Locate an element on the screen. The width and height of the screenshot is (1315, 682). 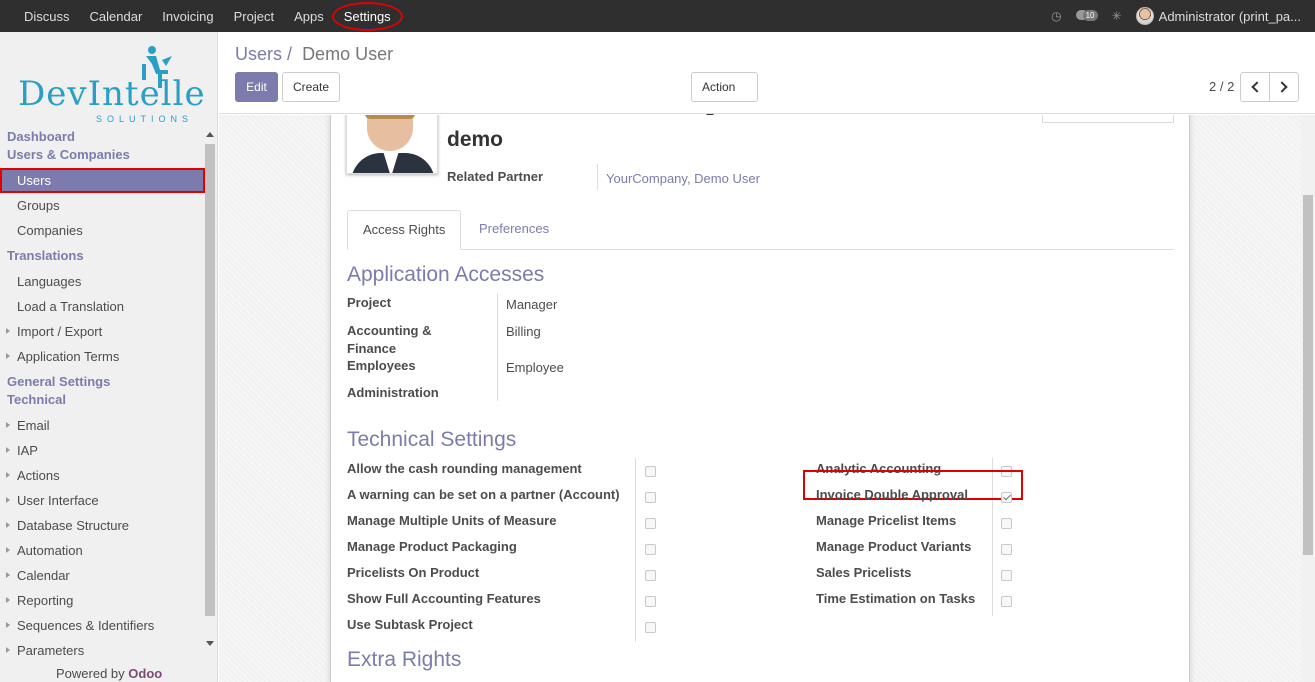
avatar is located at coordinates (1144, 16).